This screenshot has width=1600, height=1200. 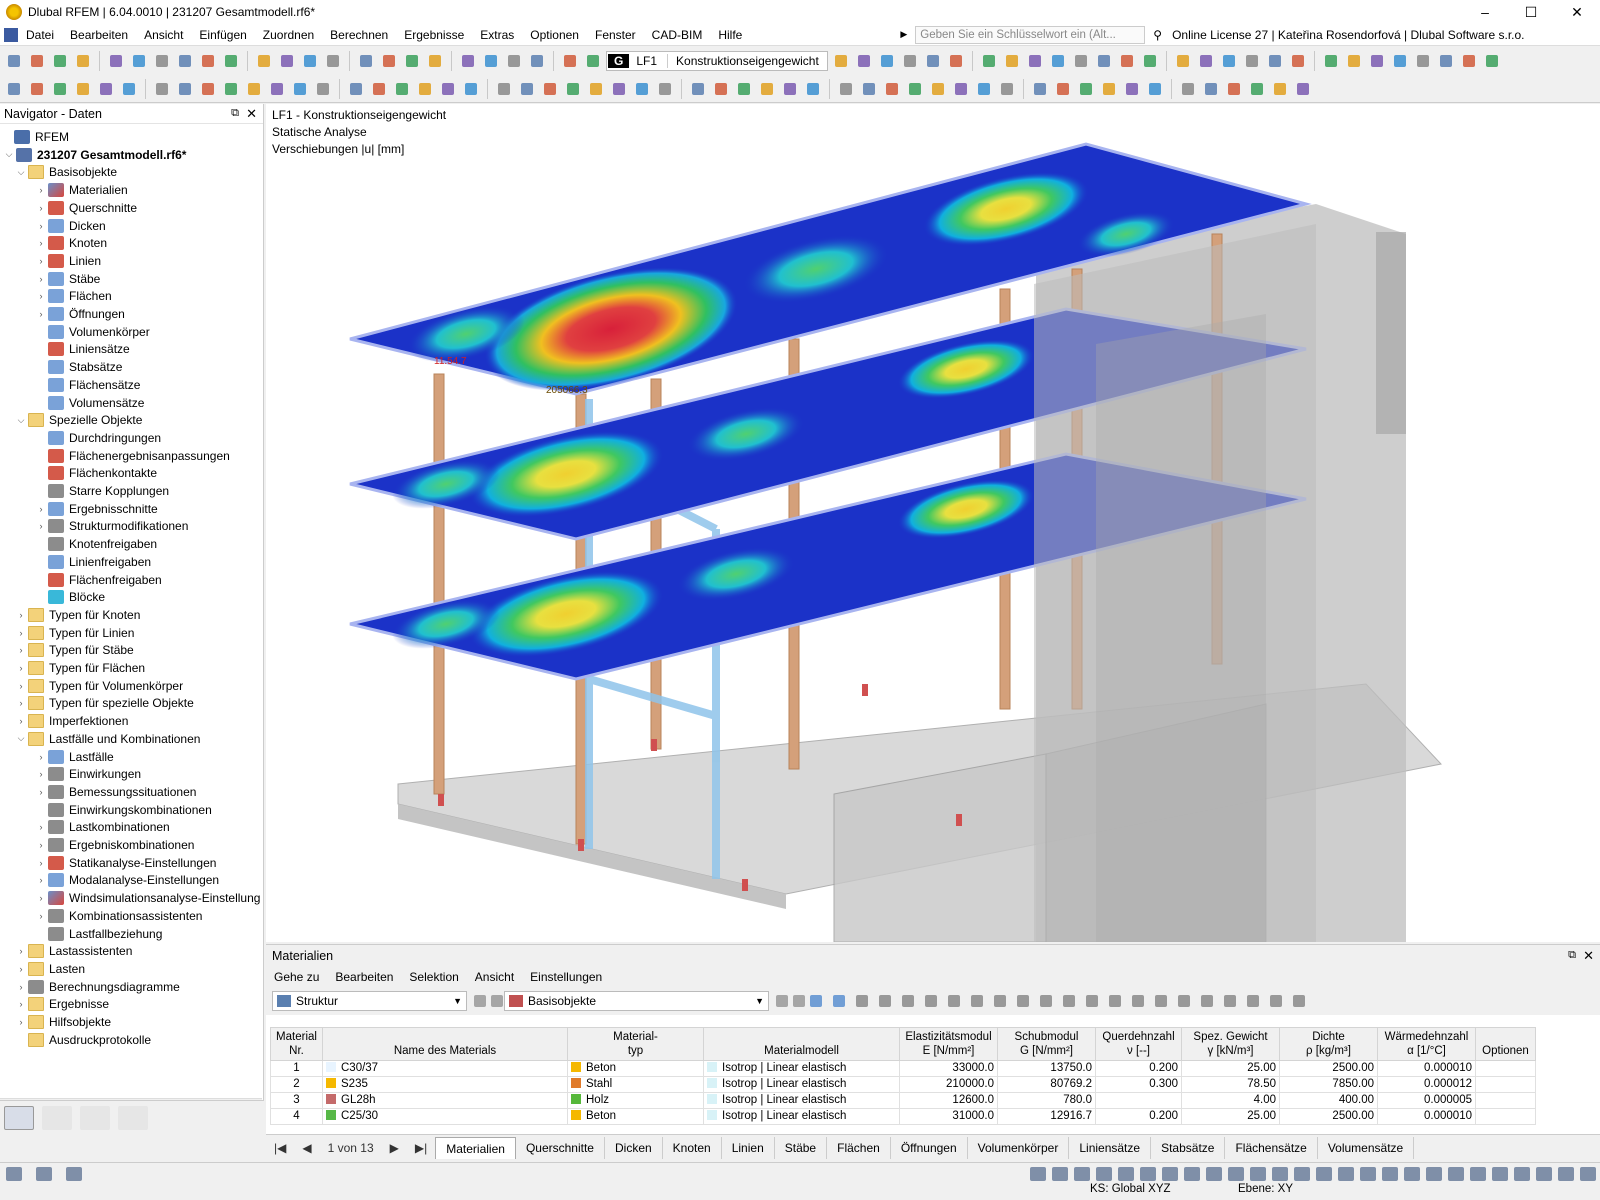 What do you see at coordinates (1328, 1068) in the screenshot?
I see `table-cell-rho: 2500.00` at bounding box center [1328, 1068].